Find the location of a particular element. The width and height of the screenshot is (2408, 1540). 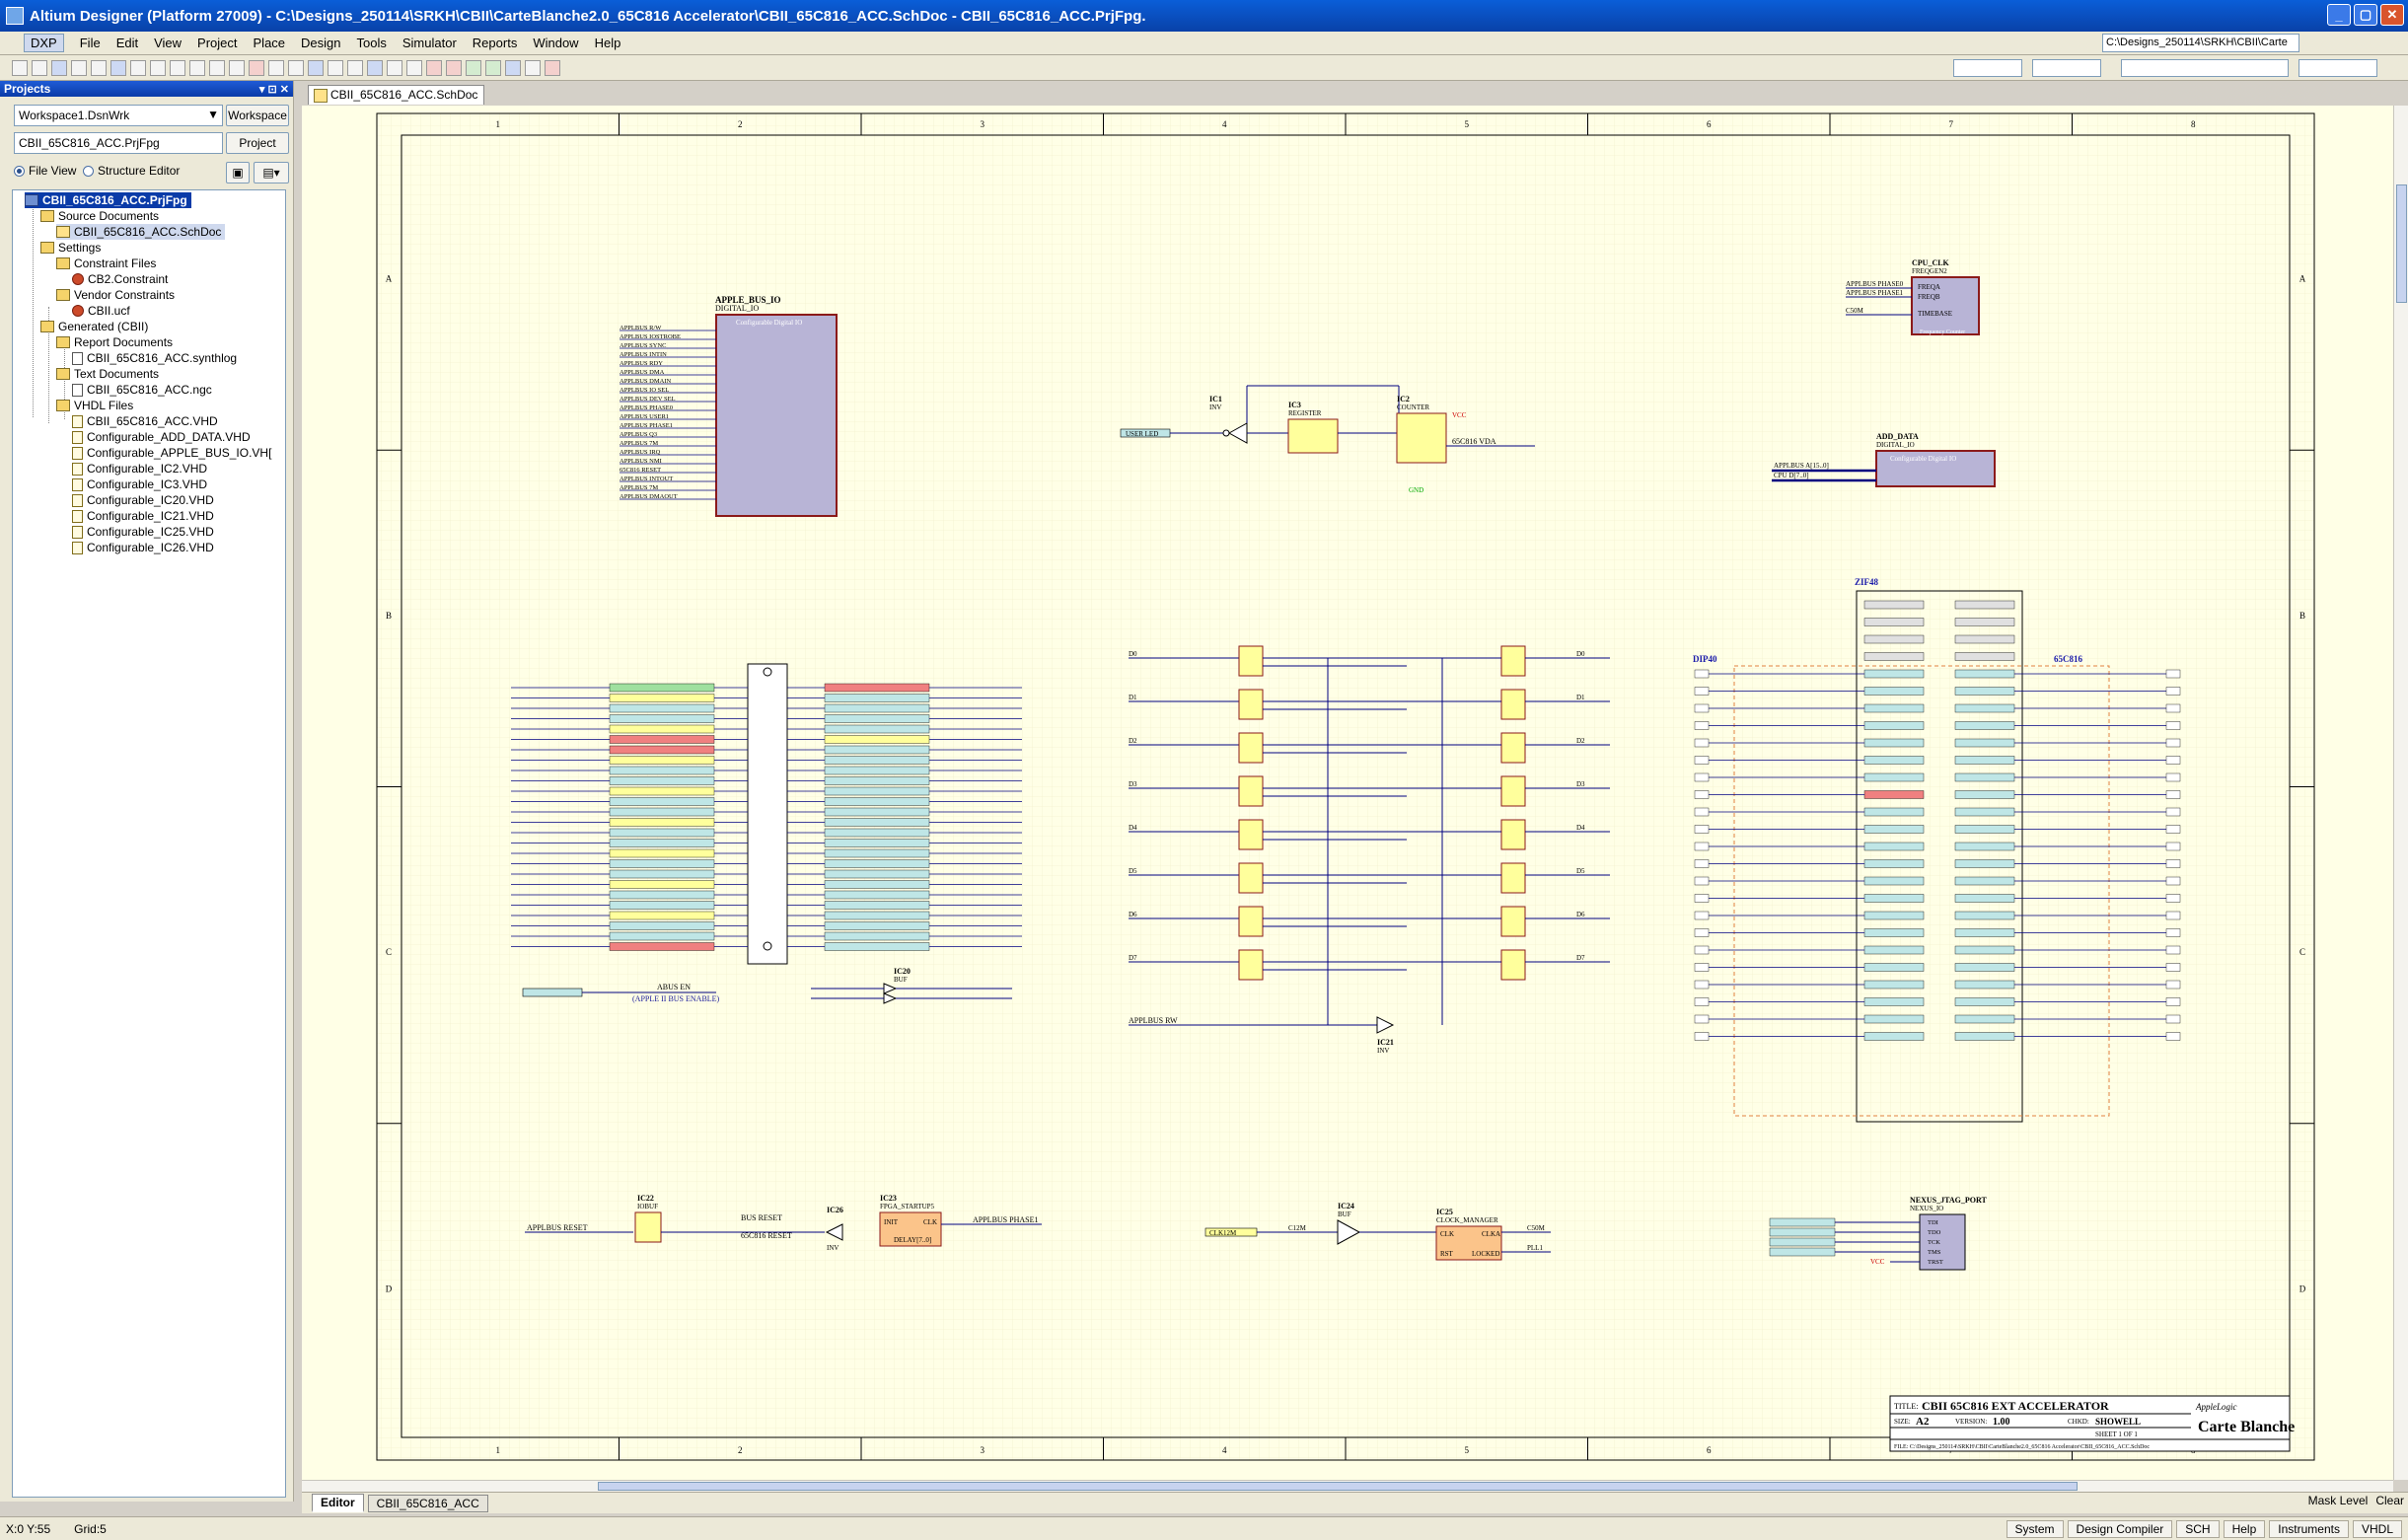

horizontal-scrollbar is located at coordinates (1347, 1486).